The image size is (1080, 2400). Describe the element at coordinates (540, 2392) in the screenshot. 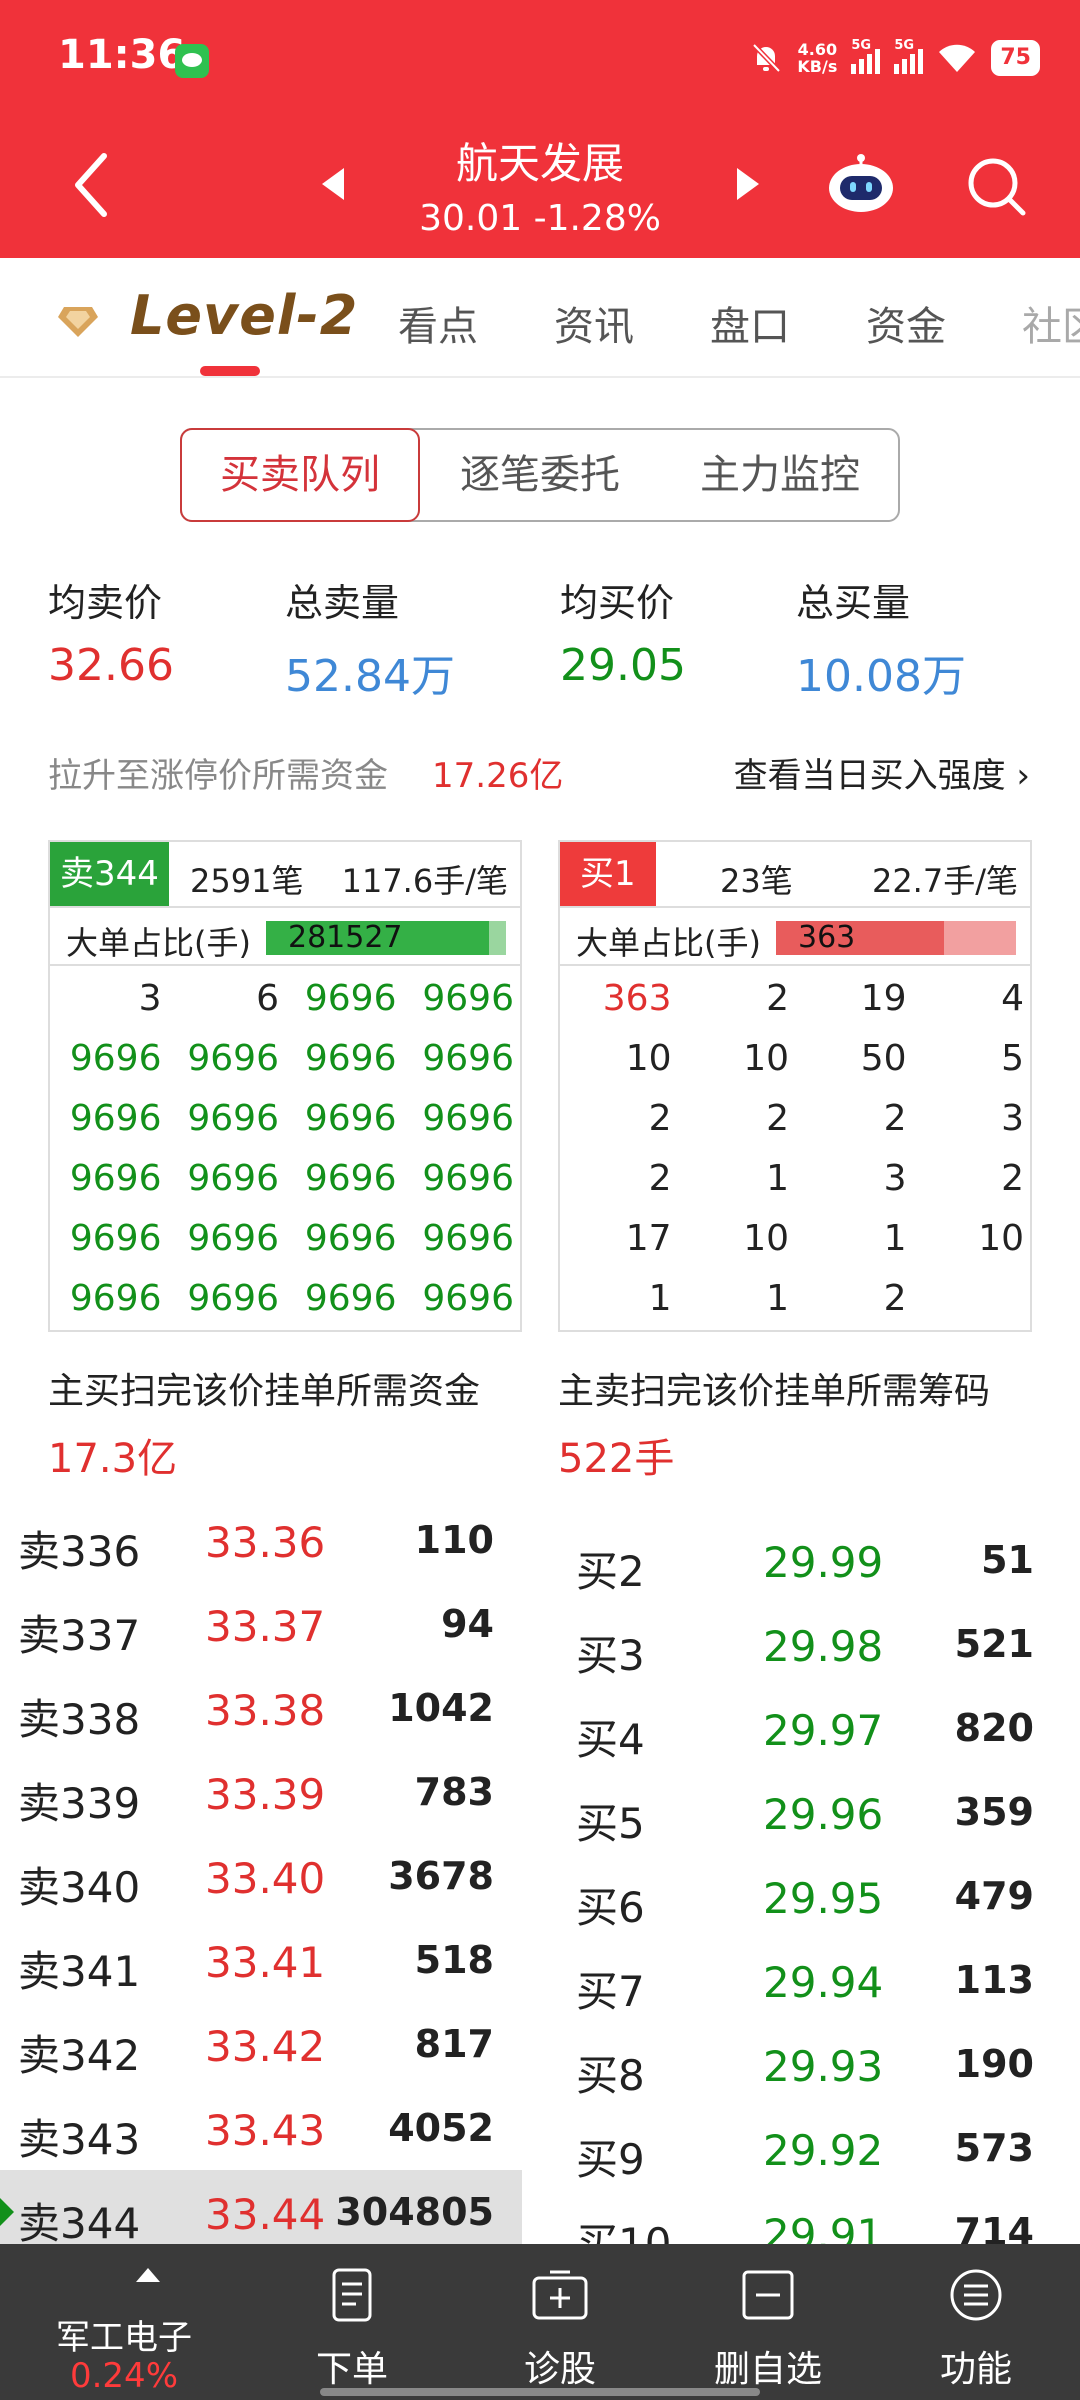

I see `home-indicator` at that location.